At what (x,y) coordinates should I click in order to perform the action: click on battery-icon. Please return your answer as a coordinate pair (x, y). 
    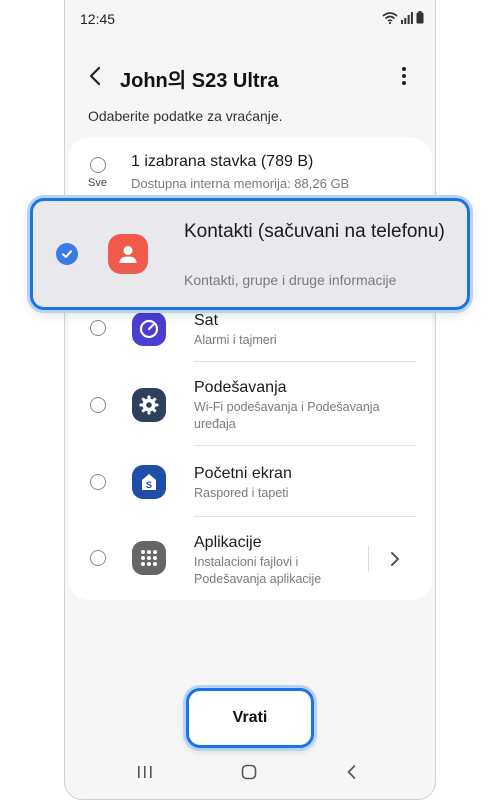
    Looking at the image, I should click on (420, 17).